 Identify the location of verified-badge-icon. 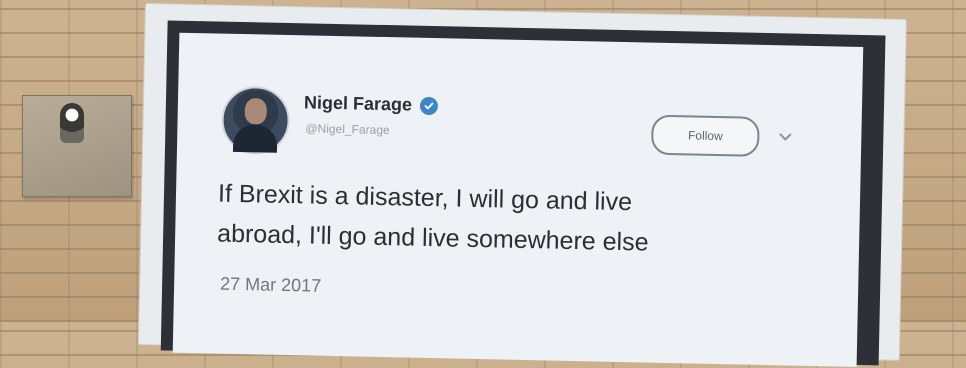
(429, 105).